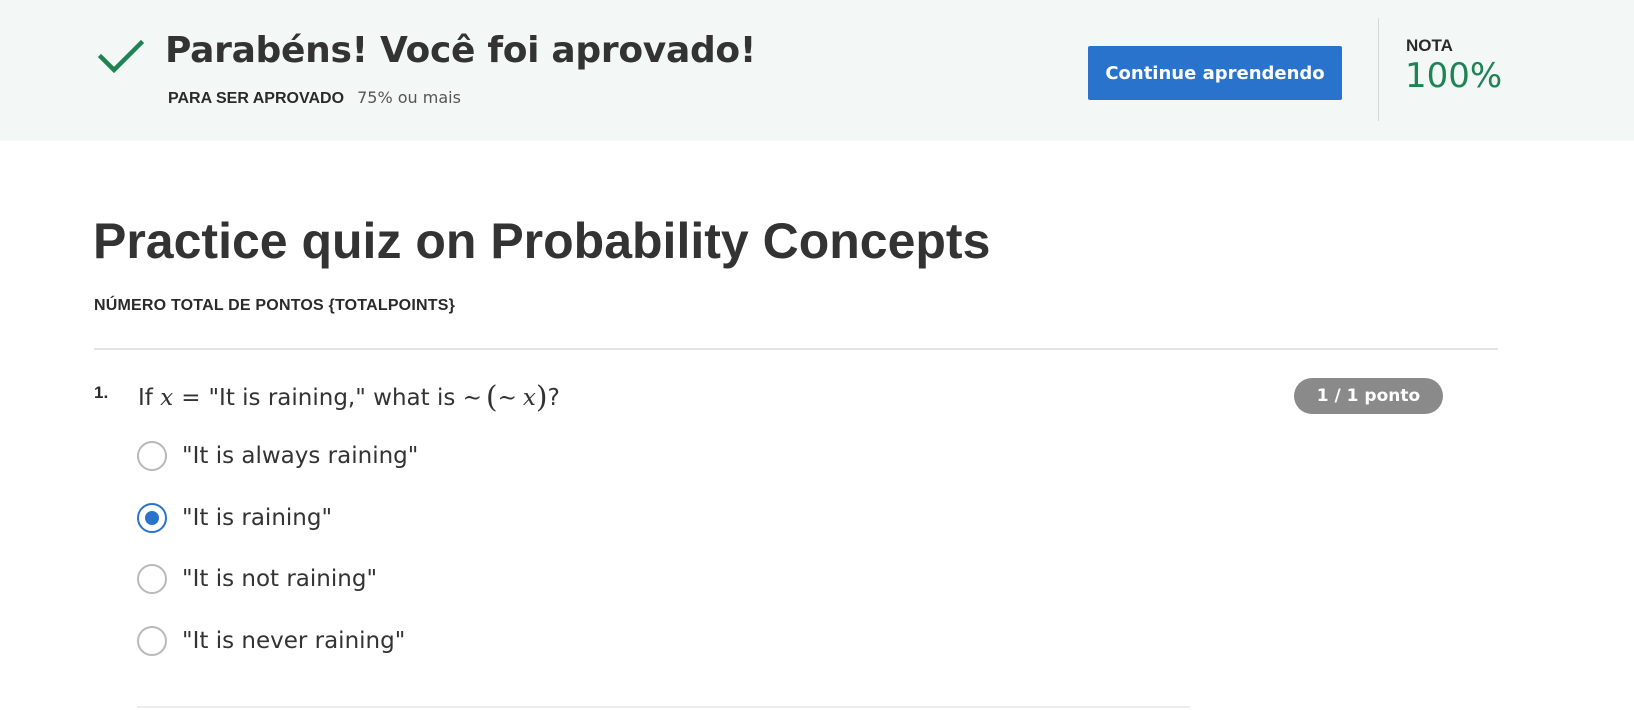 The height and width of the screenshot is (710, 1634). I want to click on banner-divider, so click(1378, 69).